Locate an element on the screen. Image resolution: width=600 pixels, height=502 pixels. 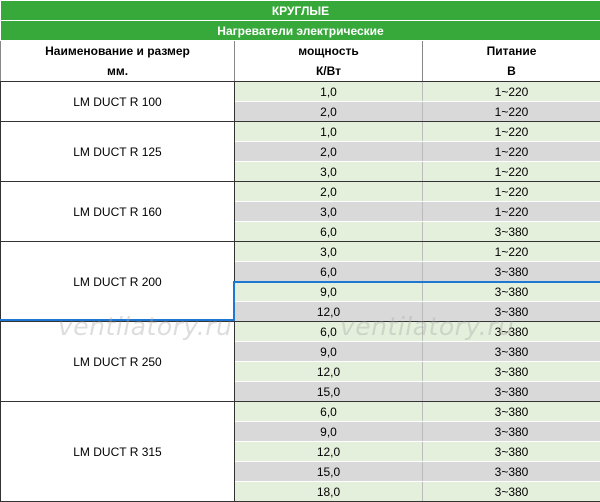
table-row: LM DUCT R 1001,01~220 is located at coordinates (300, 92).